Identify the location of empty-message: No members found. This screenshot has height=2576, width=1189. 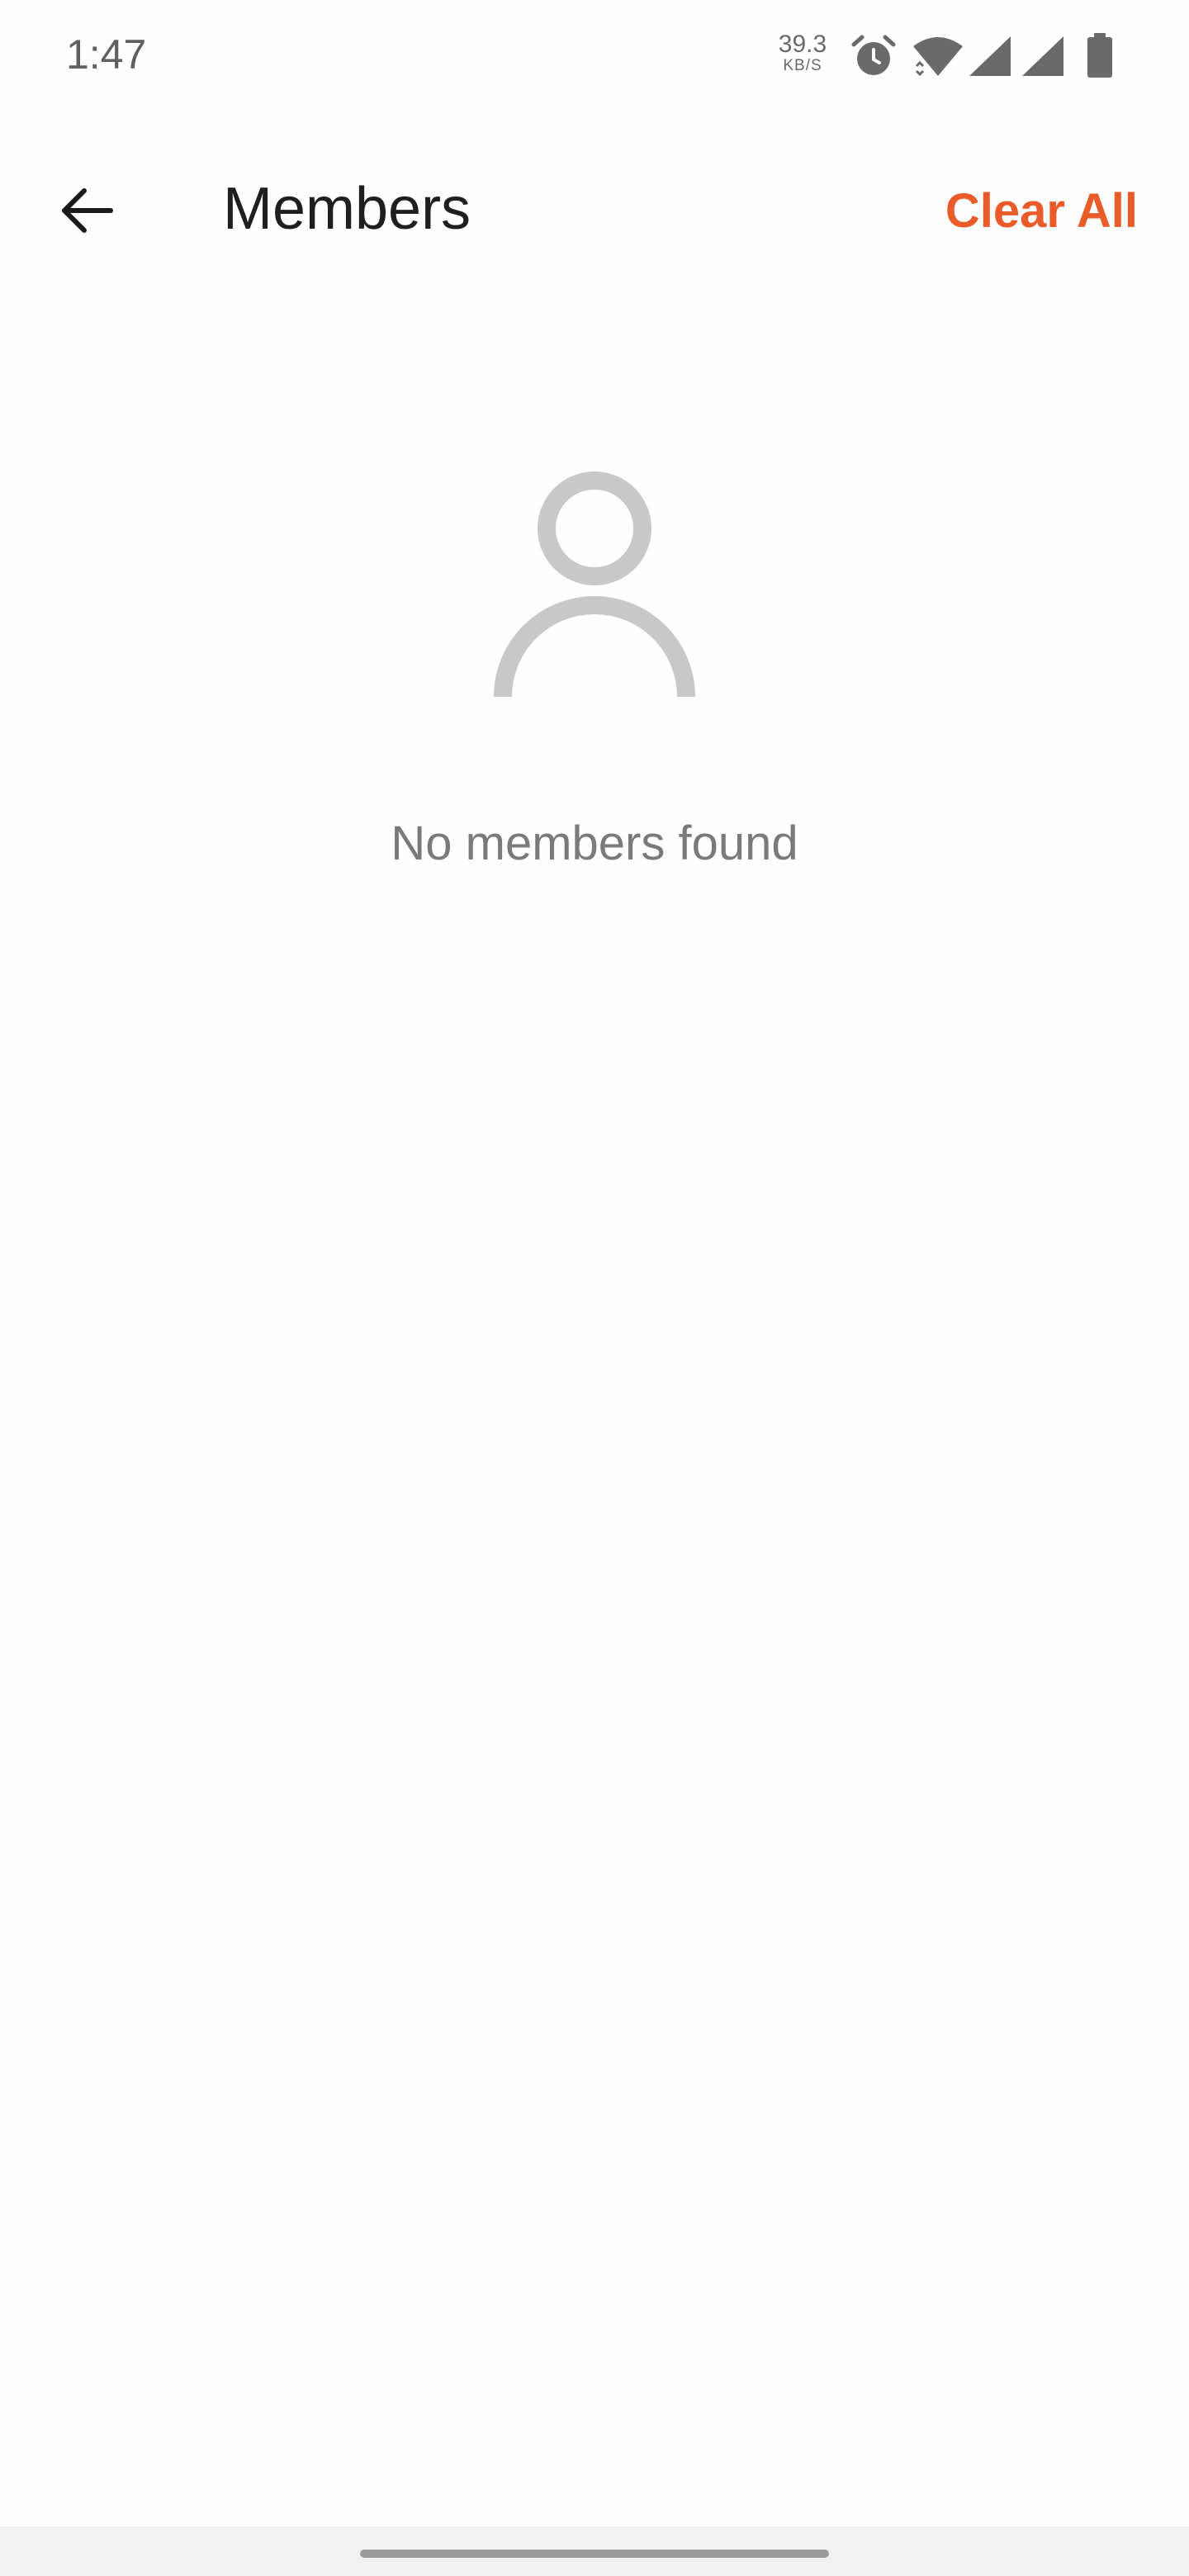
(594, 843).